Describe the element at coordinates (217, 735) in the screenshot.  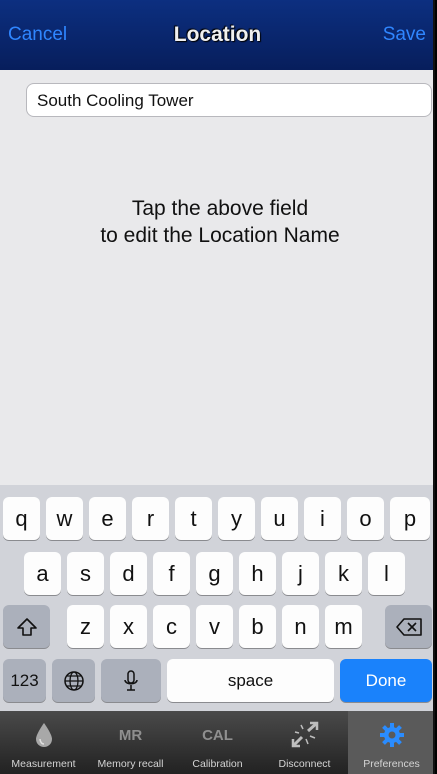
I see `calibration-icon: CAL` at that location.